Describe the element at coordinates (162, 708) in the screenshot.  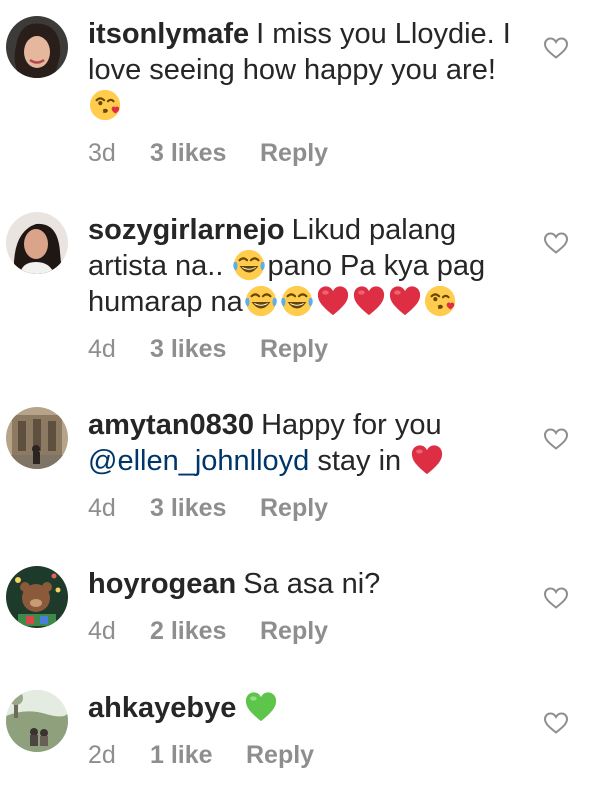
I see `comment-username: ahkayebye` at that location.